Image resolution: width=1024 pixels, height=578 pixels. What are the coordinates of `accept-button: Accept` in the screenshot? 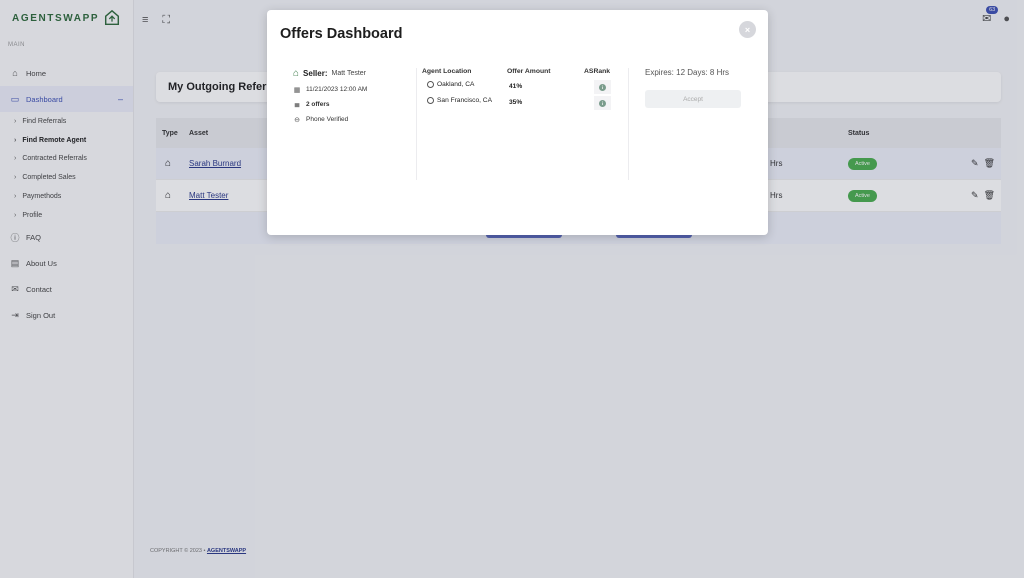 It's located at (693, 99).